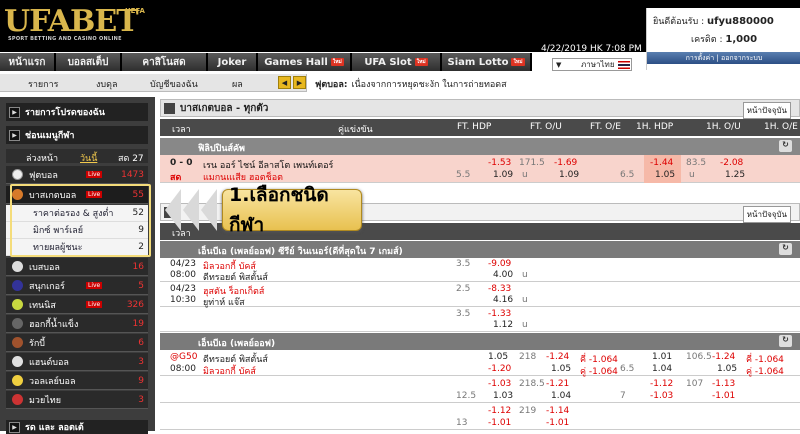 The height and width of the screenshot is (434, 800). Describe the element at coordinates (106, 84) in the screenshot. I see `menu-balance: งบดุล` at that location.